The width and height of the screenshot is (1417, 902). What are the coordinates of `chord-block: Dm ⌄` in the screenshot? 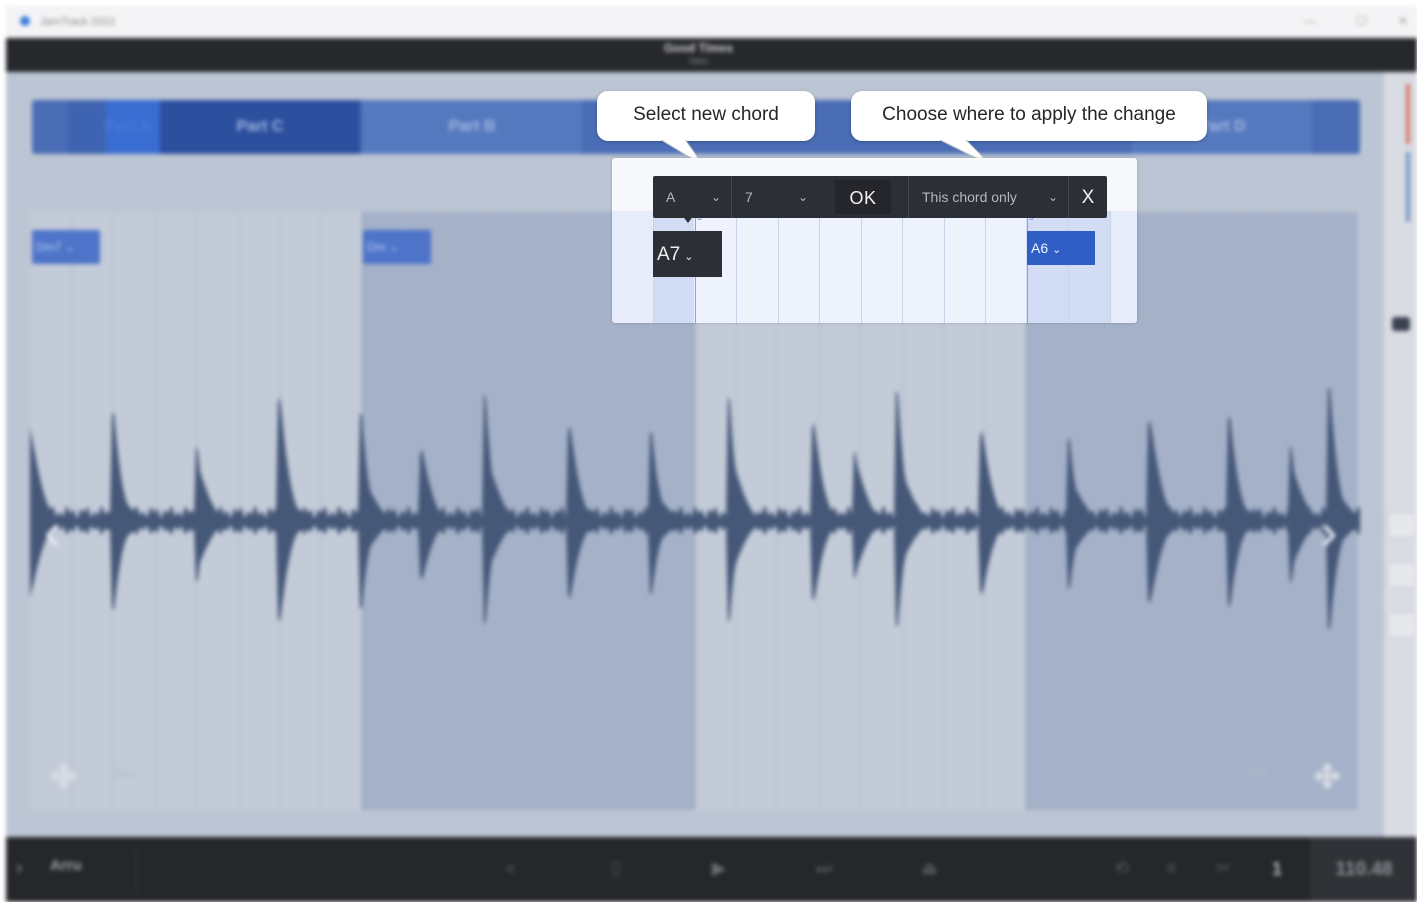 It's located at (397, 247).